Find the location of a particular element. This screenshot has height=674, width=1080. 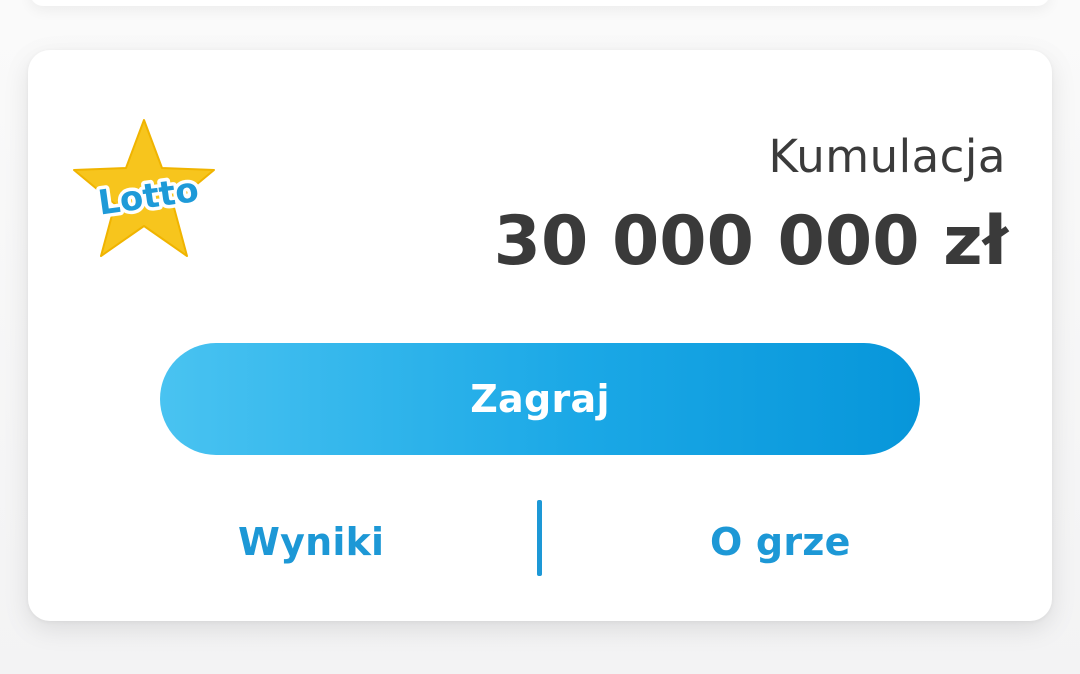

about-game-link: O grze is located at coordinates (780, 542).